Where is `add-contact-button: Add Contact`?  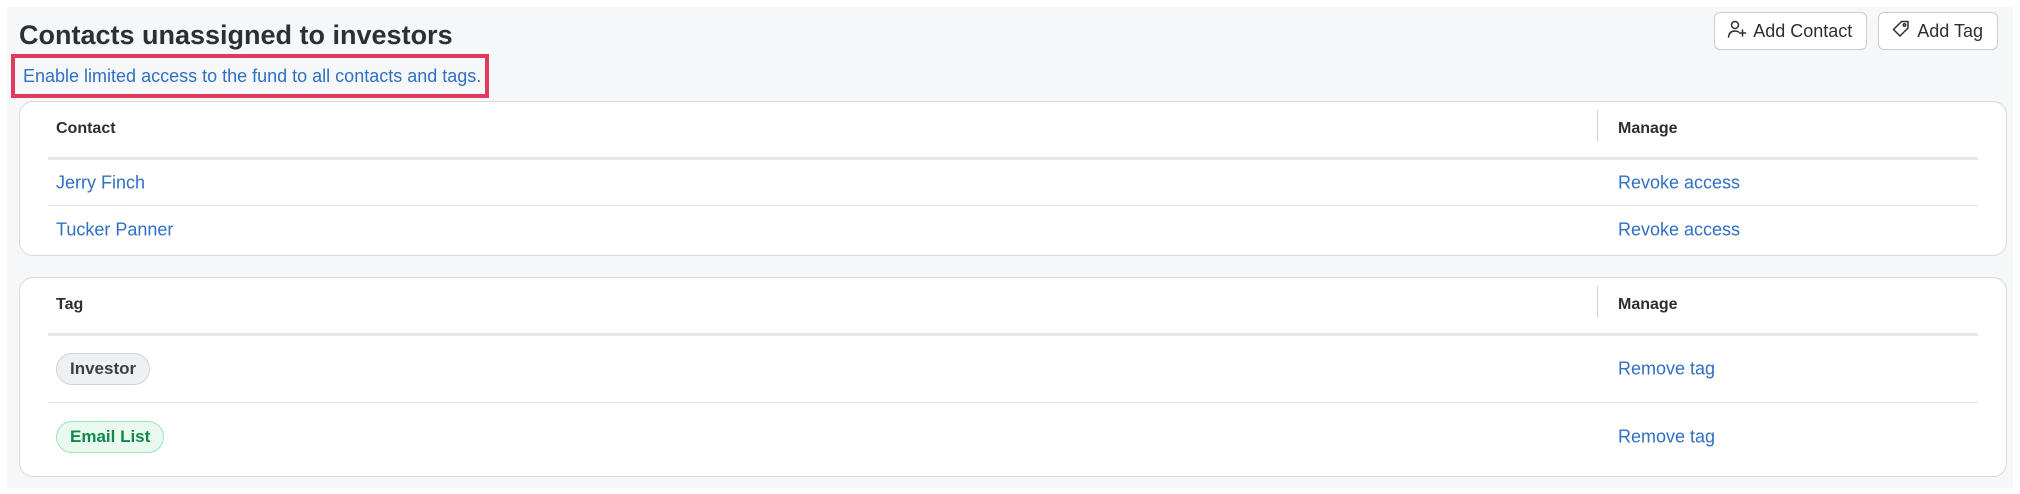
add-contact-button: Add Contact is located at coordinates (1791, 31).